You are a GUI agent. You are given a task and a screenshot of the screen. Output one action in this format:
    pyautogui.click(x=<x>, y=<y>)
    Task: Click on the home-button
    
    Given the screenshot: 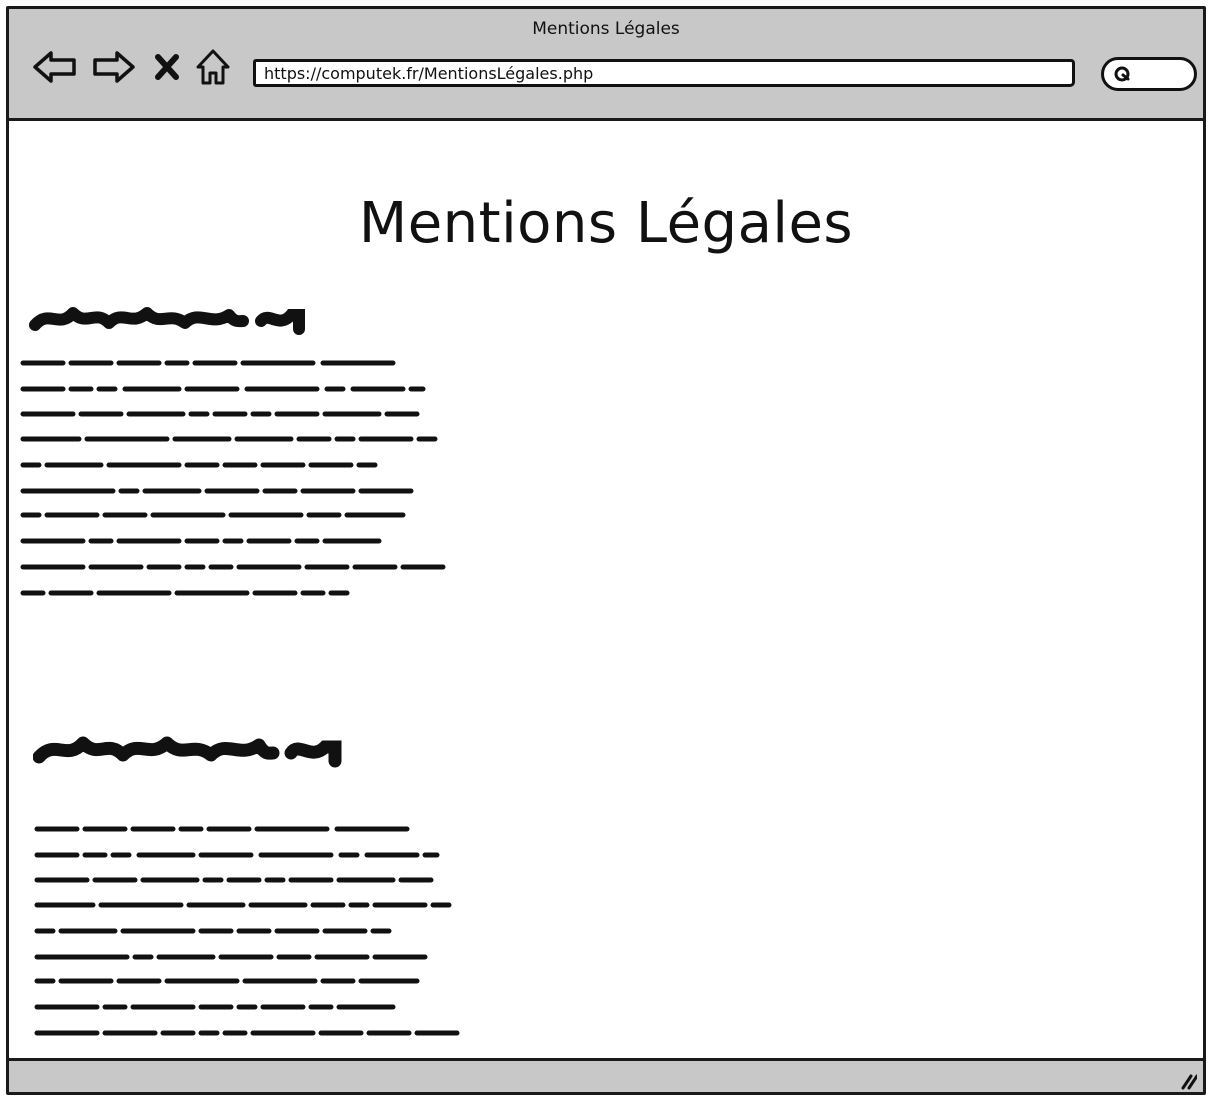 What is the action you would take?
    pyautogui.click(x=213, y=67)
    